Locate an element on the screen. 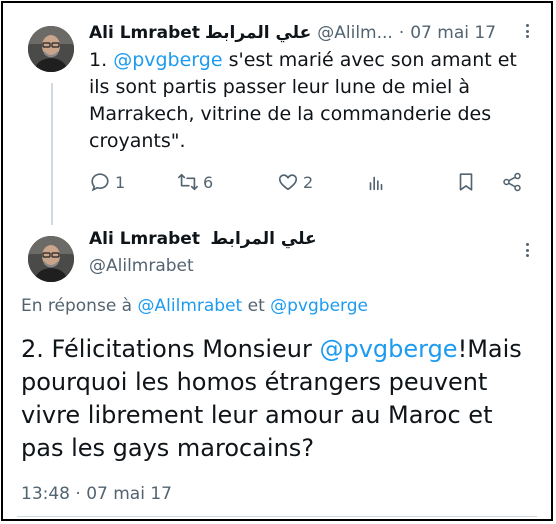  reply-prefix: En réponse à is located at coordinates (79, 306).